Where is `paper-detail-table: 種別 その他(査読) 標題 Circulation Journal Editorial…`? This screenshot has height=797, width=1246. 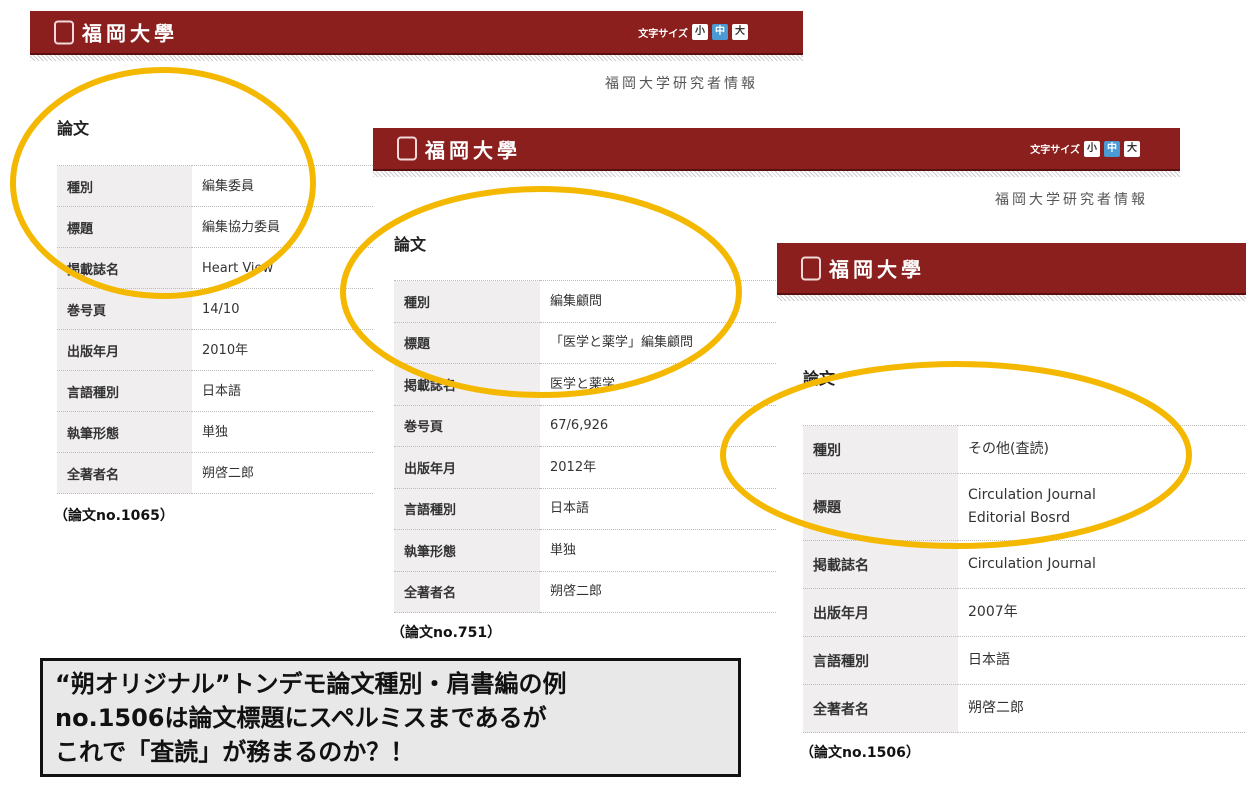
paper-detail-table: 種別 その他(査読) 標題 Circulation Journal Editorial… is located at coordinates (1024, 579).